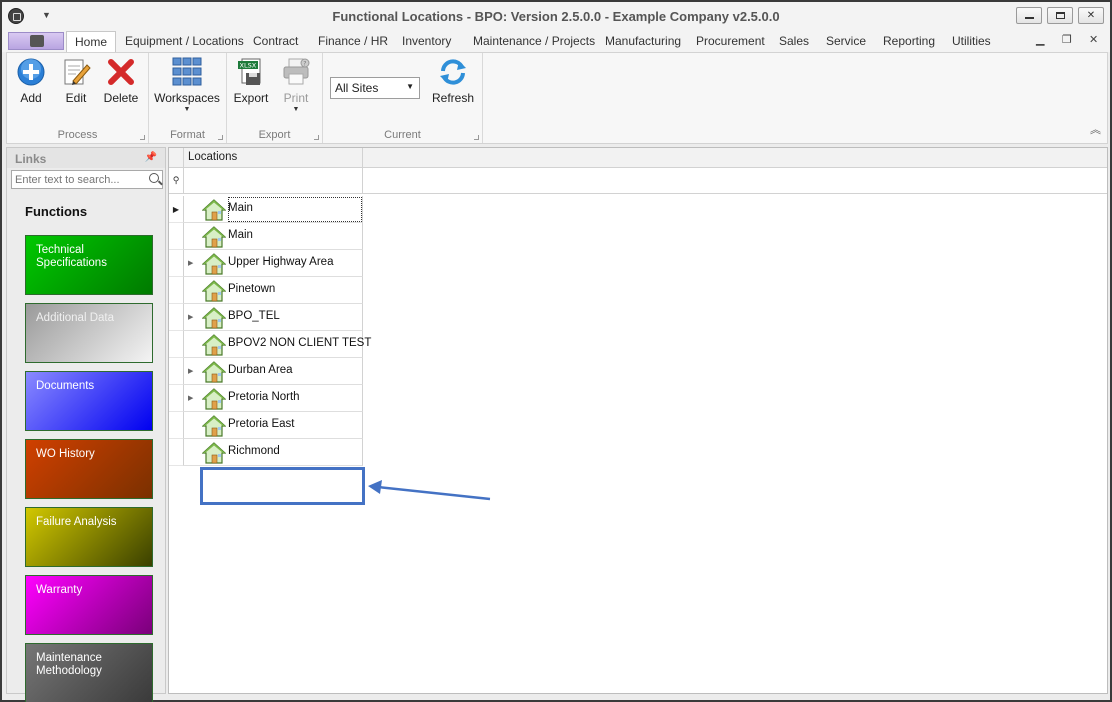  Describe the element at coordinates (176, 209) in the screenshot. I see `row-indicator: ▶` at that location.